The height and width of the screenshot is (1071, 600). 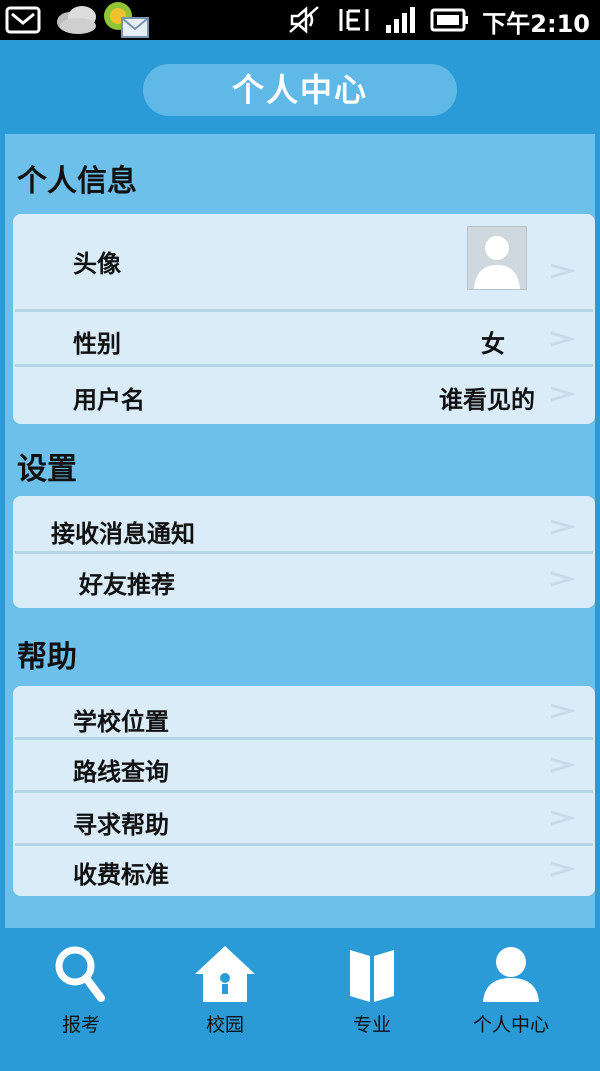 I want to click on settings-group: 接收消息通知 好友推荐, so click(x=304, y=552).